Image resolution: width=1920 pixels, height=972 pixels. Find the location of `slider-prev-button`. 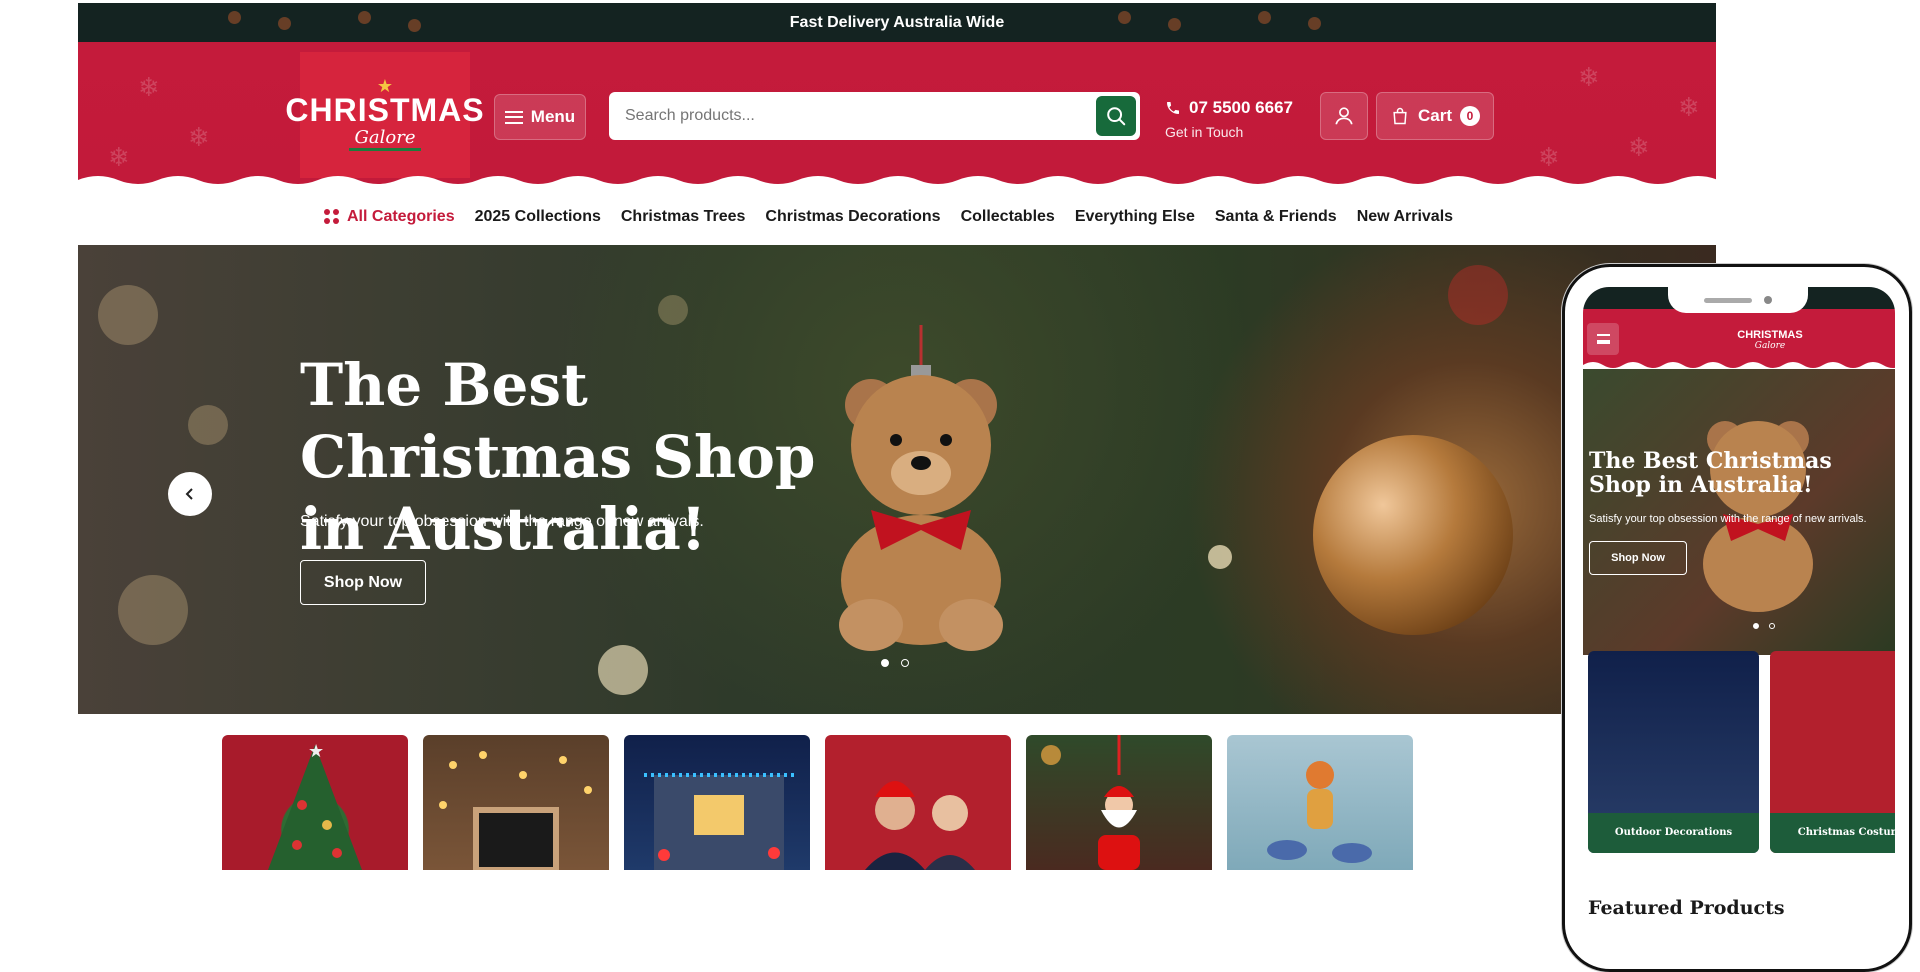

slider-prev-button is located at coordinates (190, 494).